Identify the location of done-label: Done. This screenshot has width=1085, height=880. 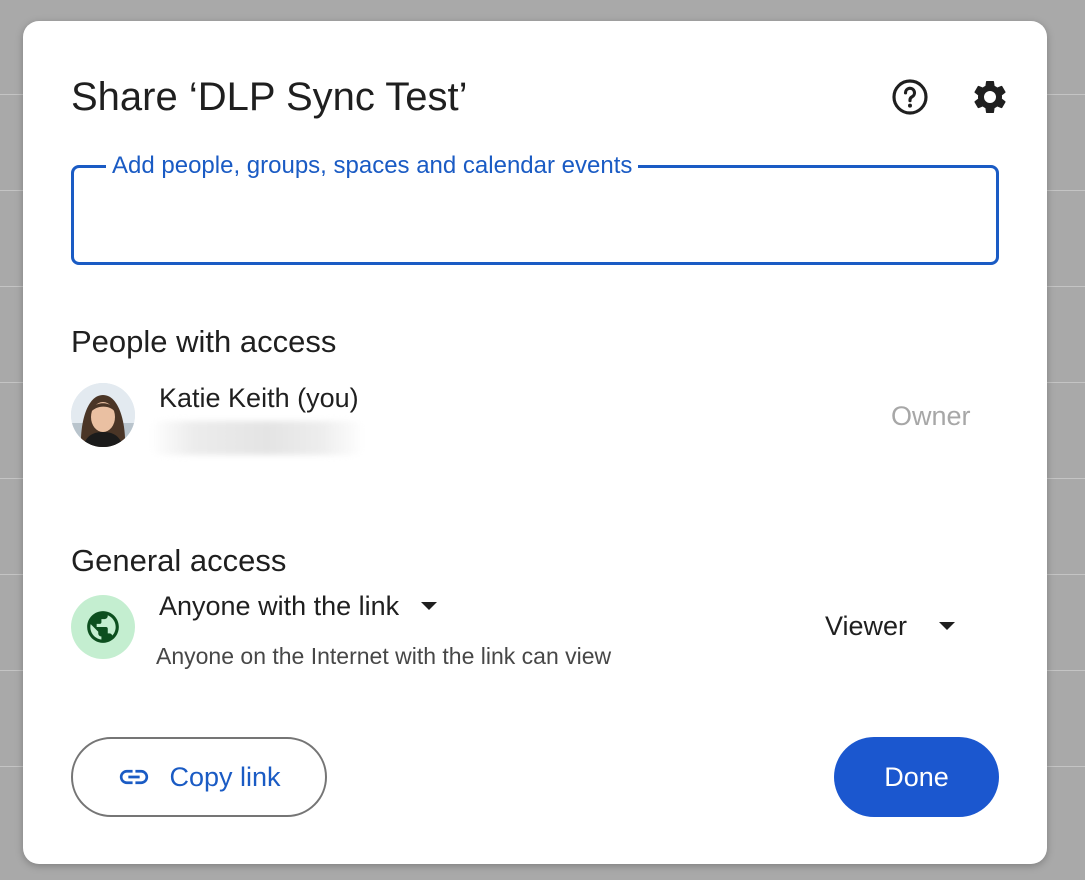
(916, 776).